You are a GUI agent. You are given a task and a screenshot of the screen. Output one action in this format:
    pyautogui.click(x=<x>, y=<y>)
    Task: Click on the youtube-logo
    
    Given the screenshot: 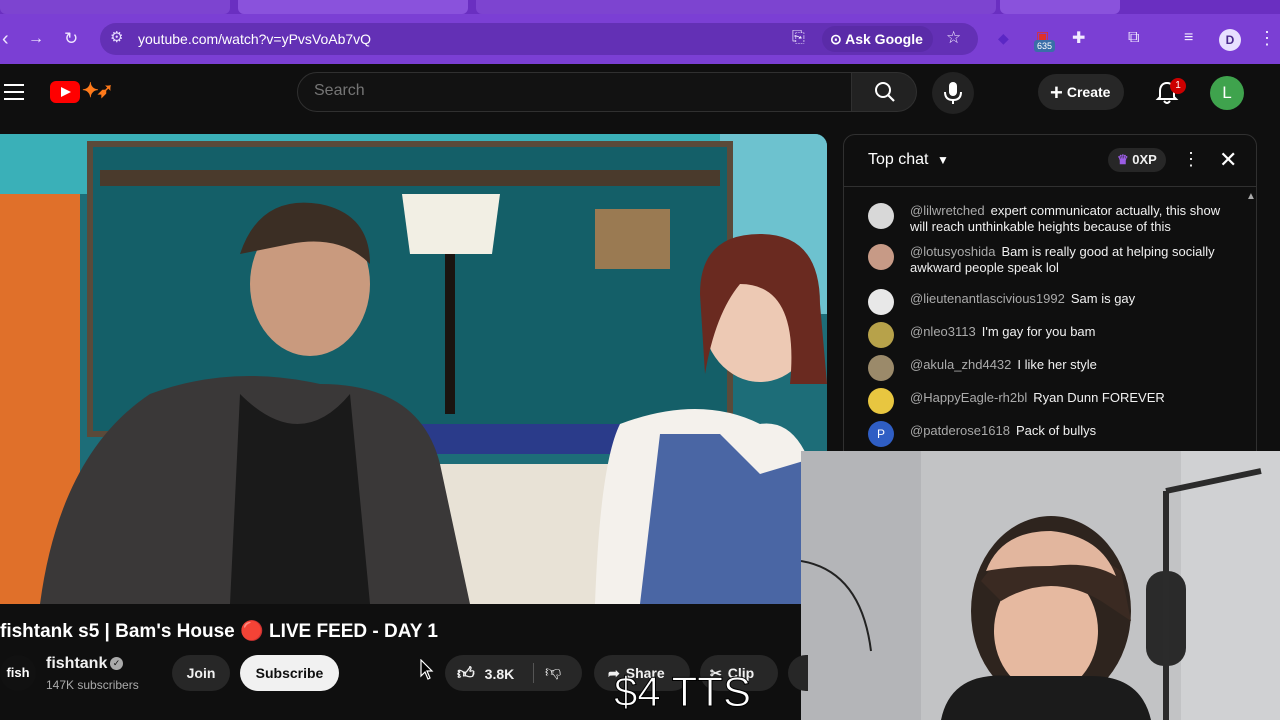 What is the action you would take?
    pyautogui.click(x=65, y=92)
    